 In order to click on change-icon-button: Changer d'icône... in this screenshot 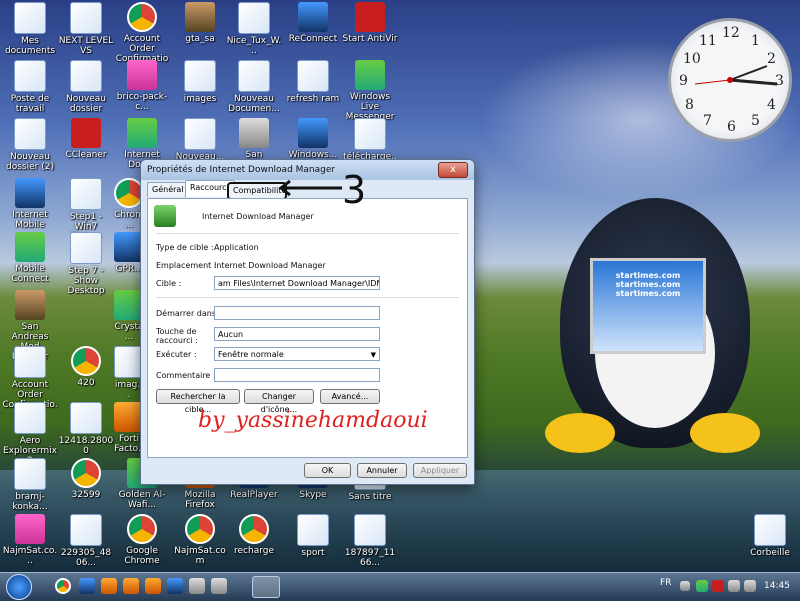, I will do `click(279, 401)`.